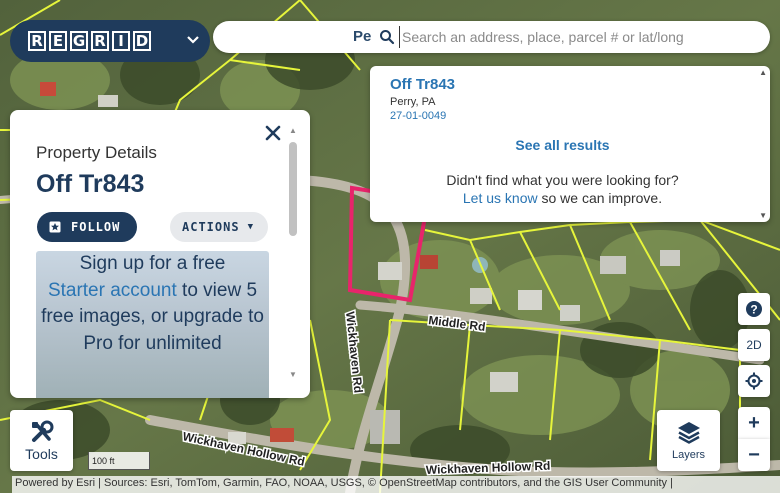 Image resolution: width=780 pixels, height=493 pixels. What do you see at coordinates (579, 37) in the screenshot?
I see `search-input` at bounding box center [579, 37].